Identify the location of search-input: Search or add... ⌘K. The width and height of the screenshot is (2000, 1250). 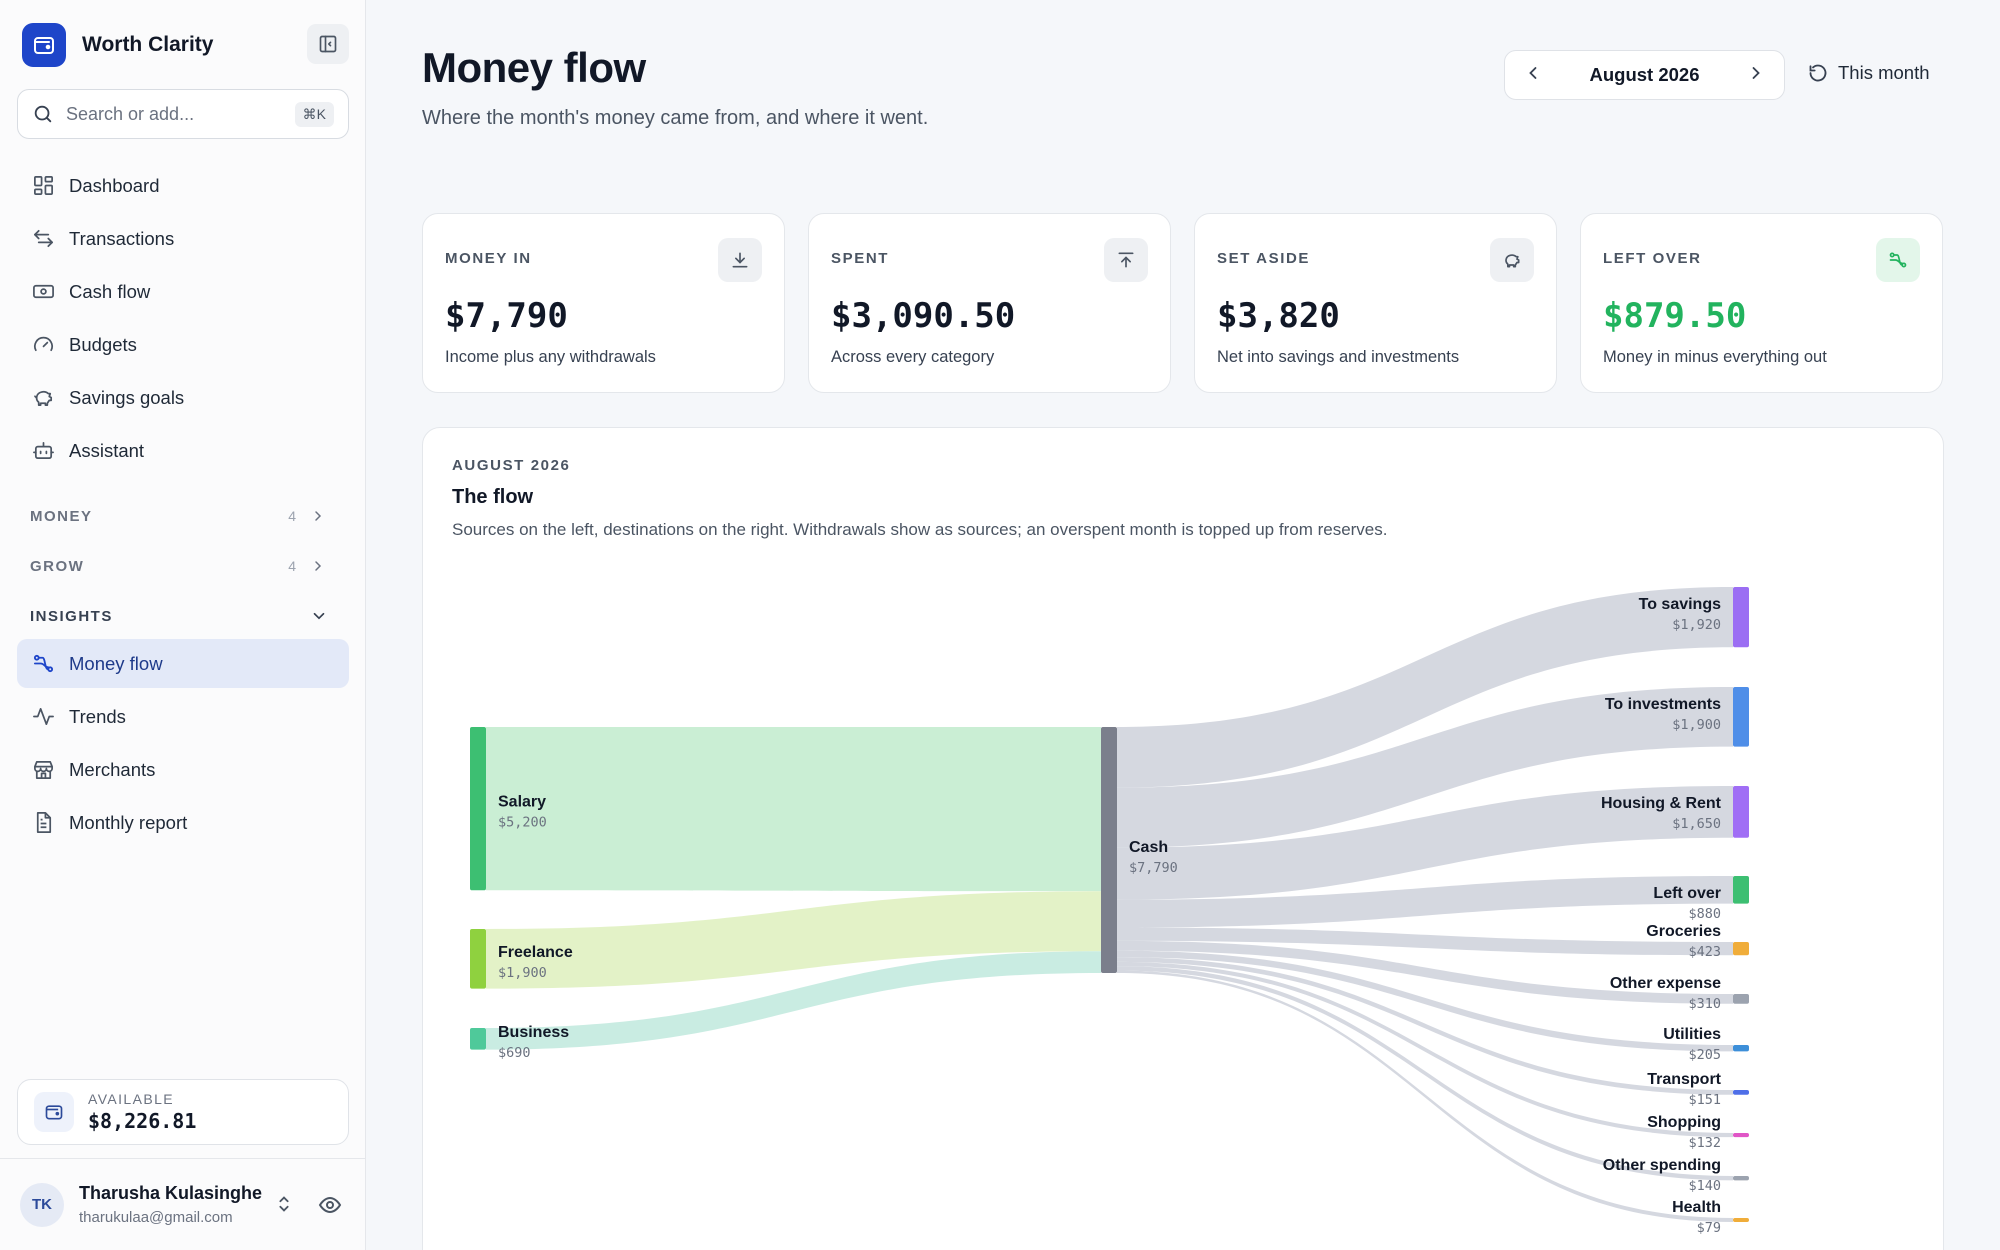
(183, 114).